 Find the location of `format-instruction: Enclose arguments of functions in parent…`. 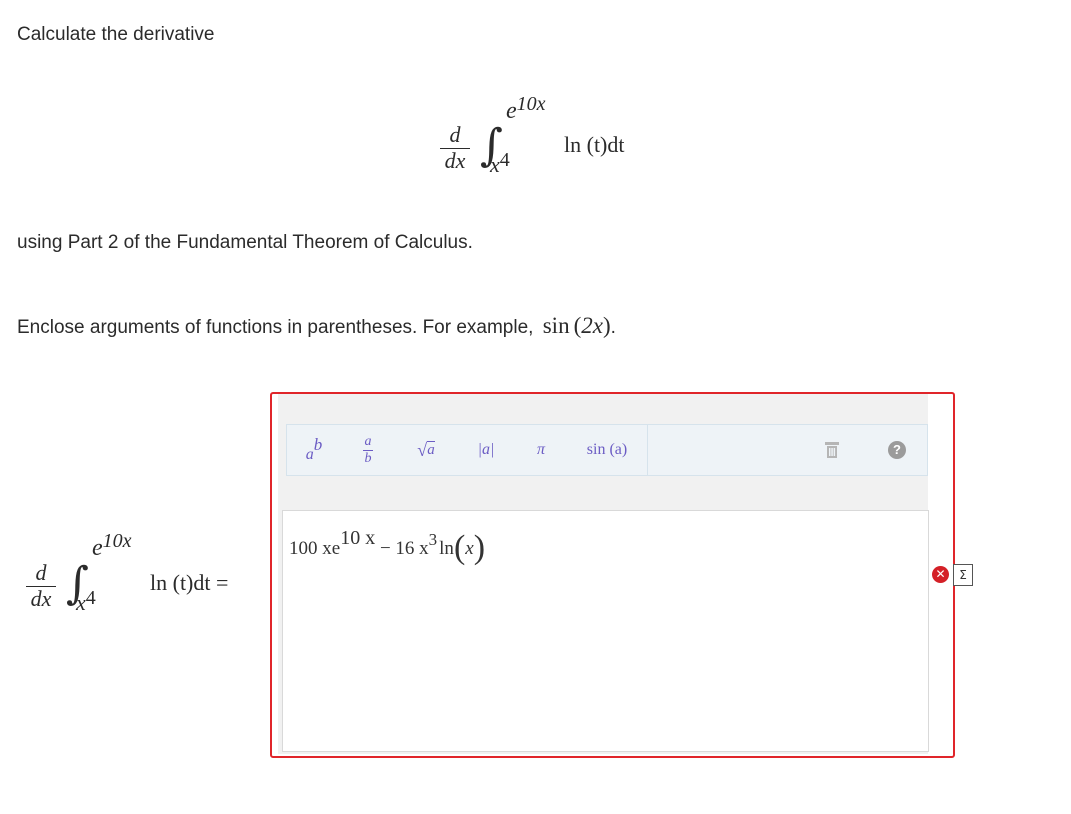

format-instruction: Enclose arguments of functions in parent… is located at coordinates (316, 325).